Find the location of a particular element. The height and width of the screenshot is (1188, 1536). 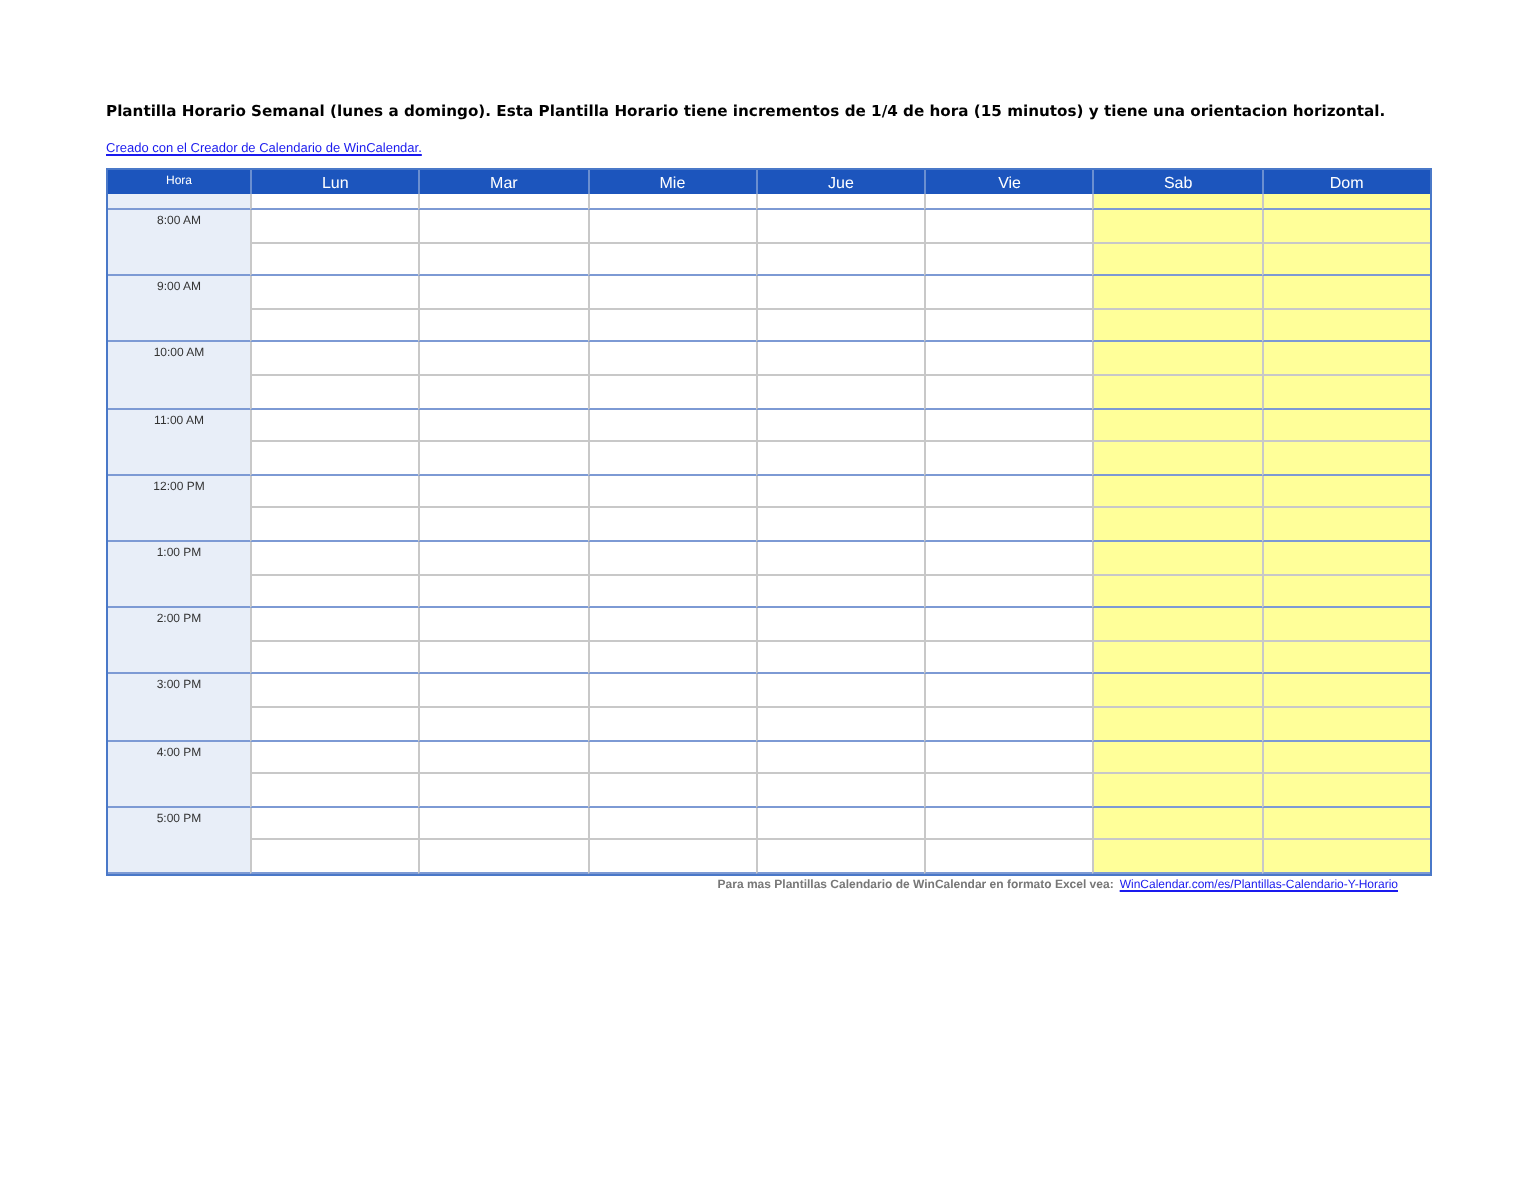

column-header: Mie is located at coordinates (671, 182).